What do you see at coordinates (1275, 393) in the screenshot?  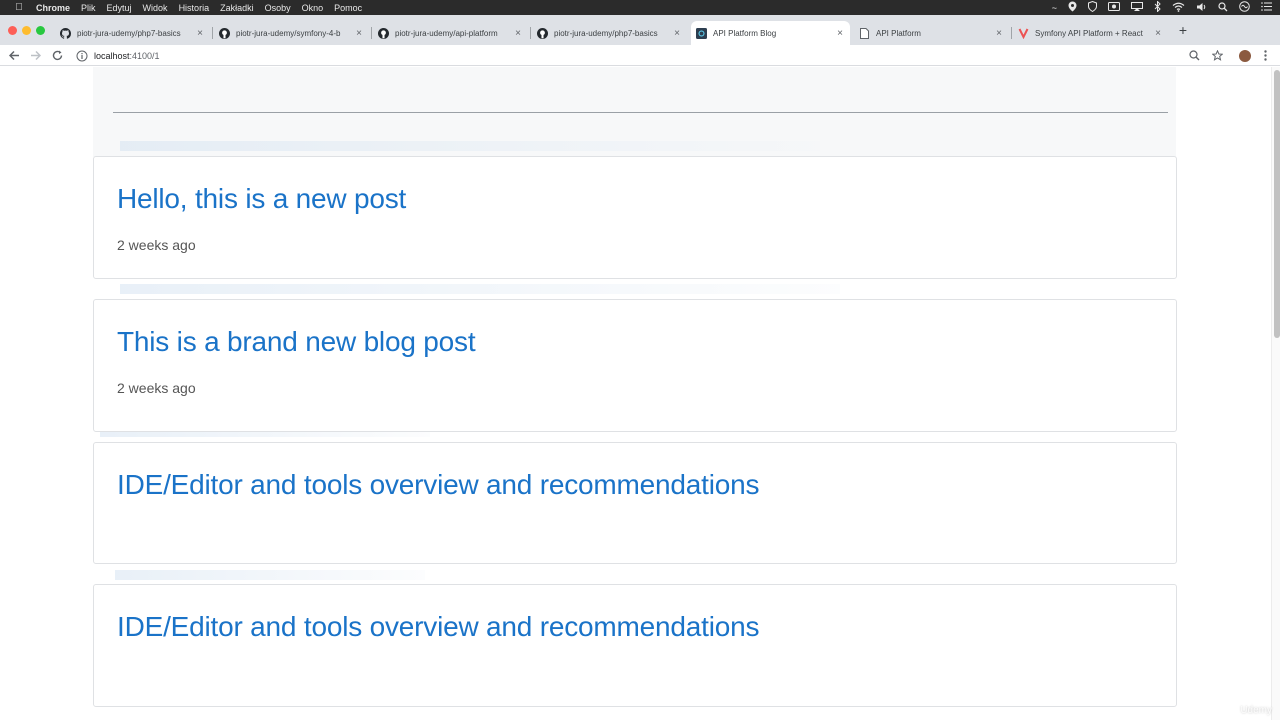 I see `vertical-scrollbar` at bounding box center [1275, 393].